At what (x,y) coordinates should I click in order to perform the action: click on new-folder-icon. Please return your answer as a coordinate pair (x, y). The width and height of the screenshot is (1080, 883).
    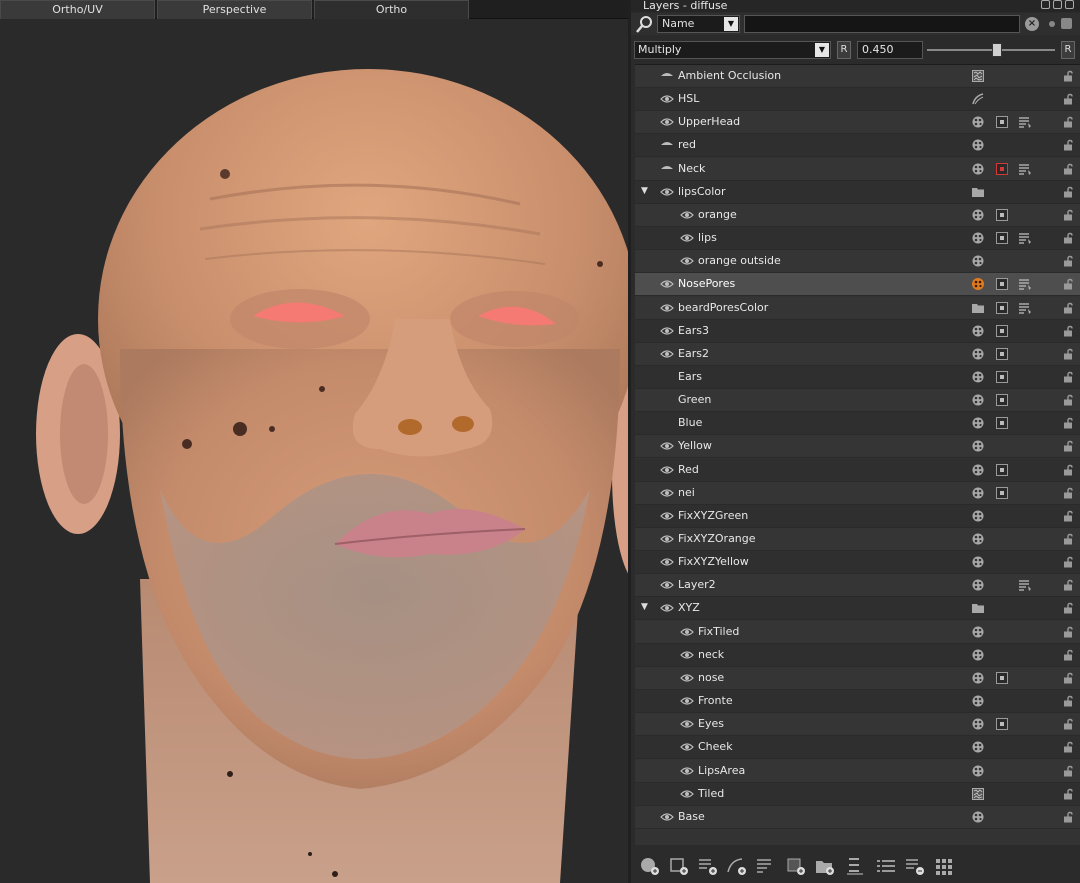
    Looking at the image, I should click on (825, 866).